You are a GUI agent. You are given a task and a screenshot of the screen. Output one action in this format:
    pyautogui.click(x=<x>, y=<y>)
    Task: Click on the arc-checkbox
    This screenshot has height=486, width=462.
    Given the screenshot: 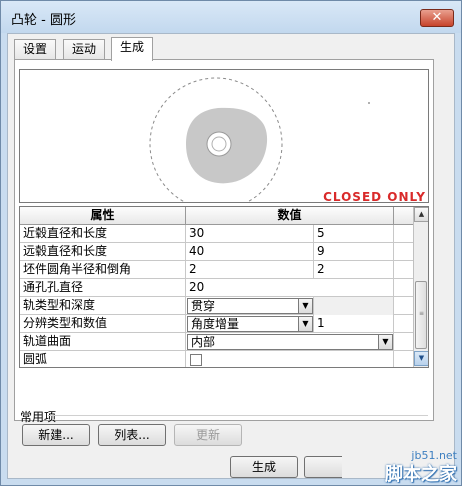 What is the action you would take?
    pyautogui.click(x=196, y=360)
    